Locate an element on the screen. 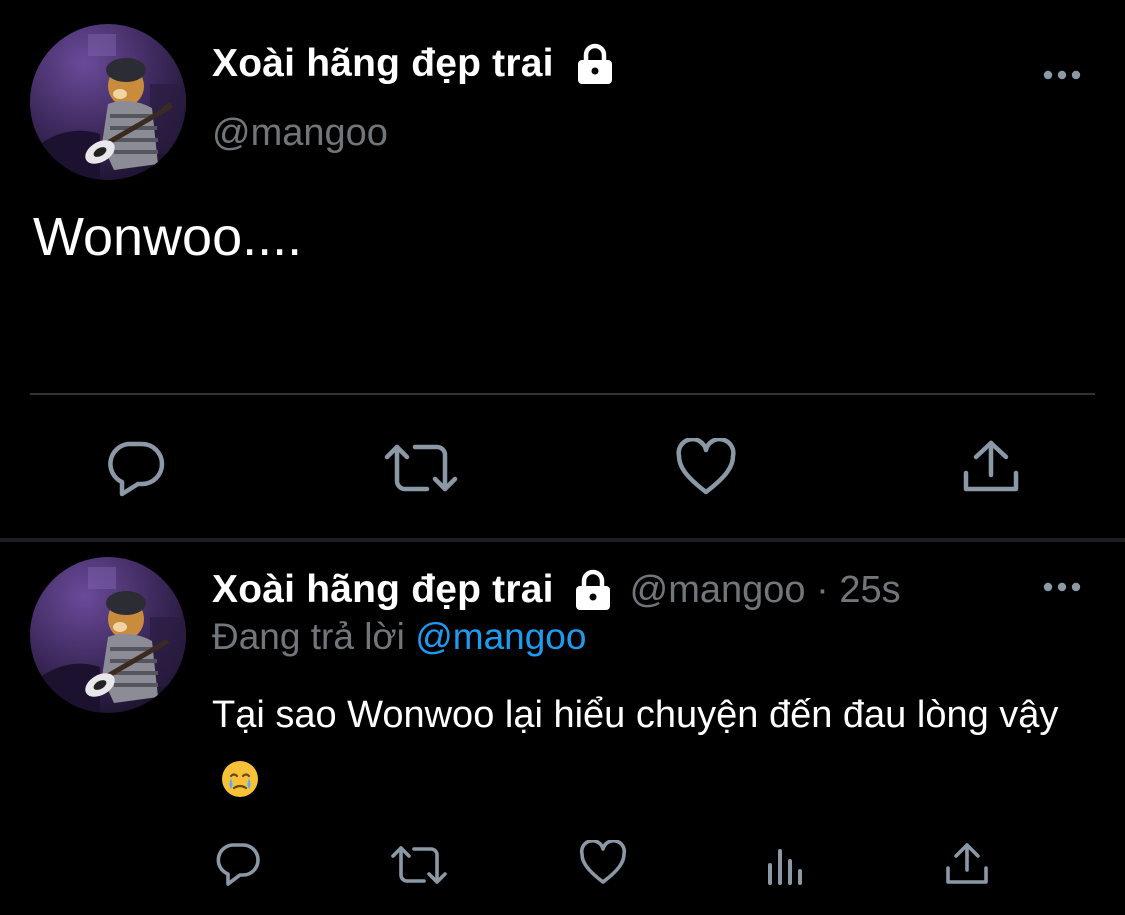  section-separator is located at coordinates (562, 540).